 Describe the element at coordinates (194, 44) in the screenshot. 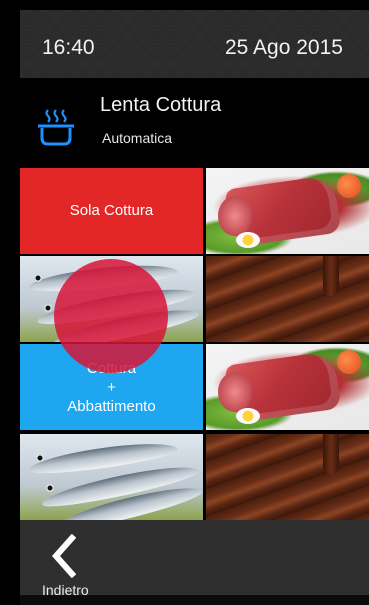

I see `status-bar: 16:40 25 Ago 2015` at that location.